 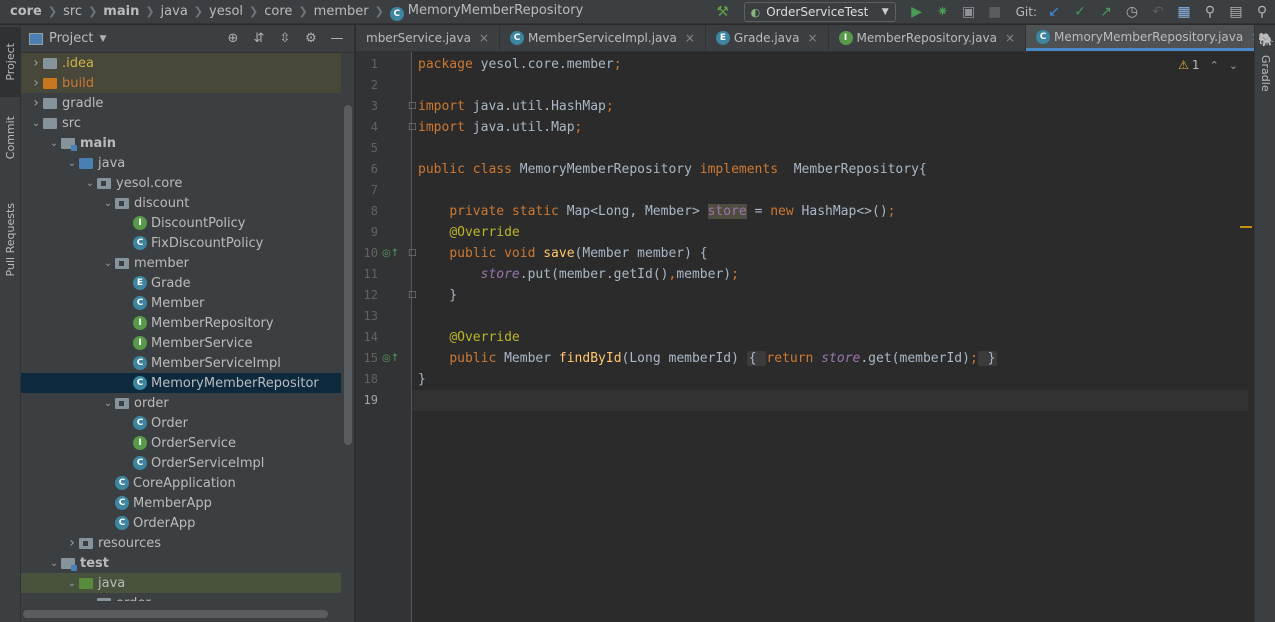 I want to click on project-structure-icon: ▦, so click(x=1184, y=12).